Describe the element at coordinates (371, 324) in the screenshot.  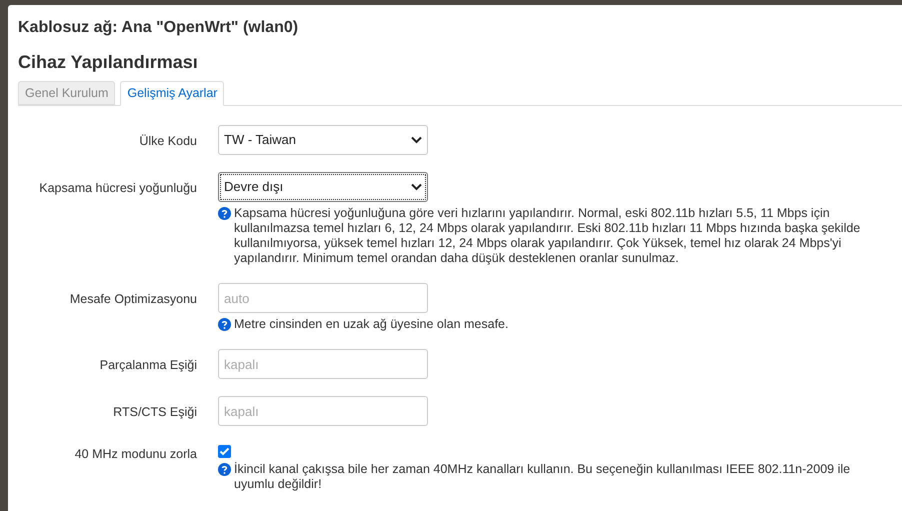
I see `help-text: Metre cinsinden en uzak ağ üyesine olan mesafe.` at that location.